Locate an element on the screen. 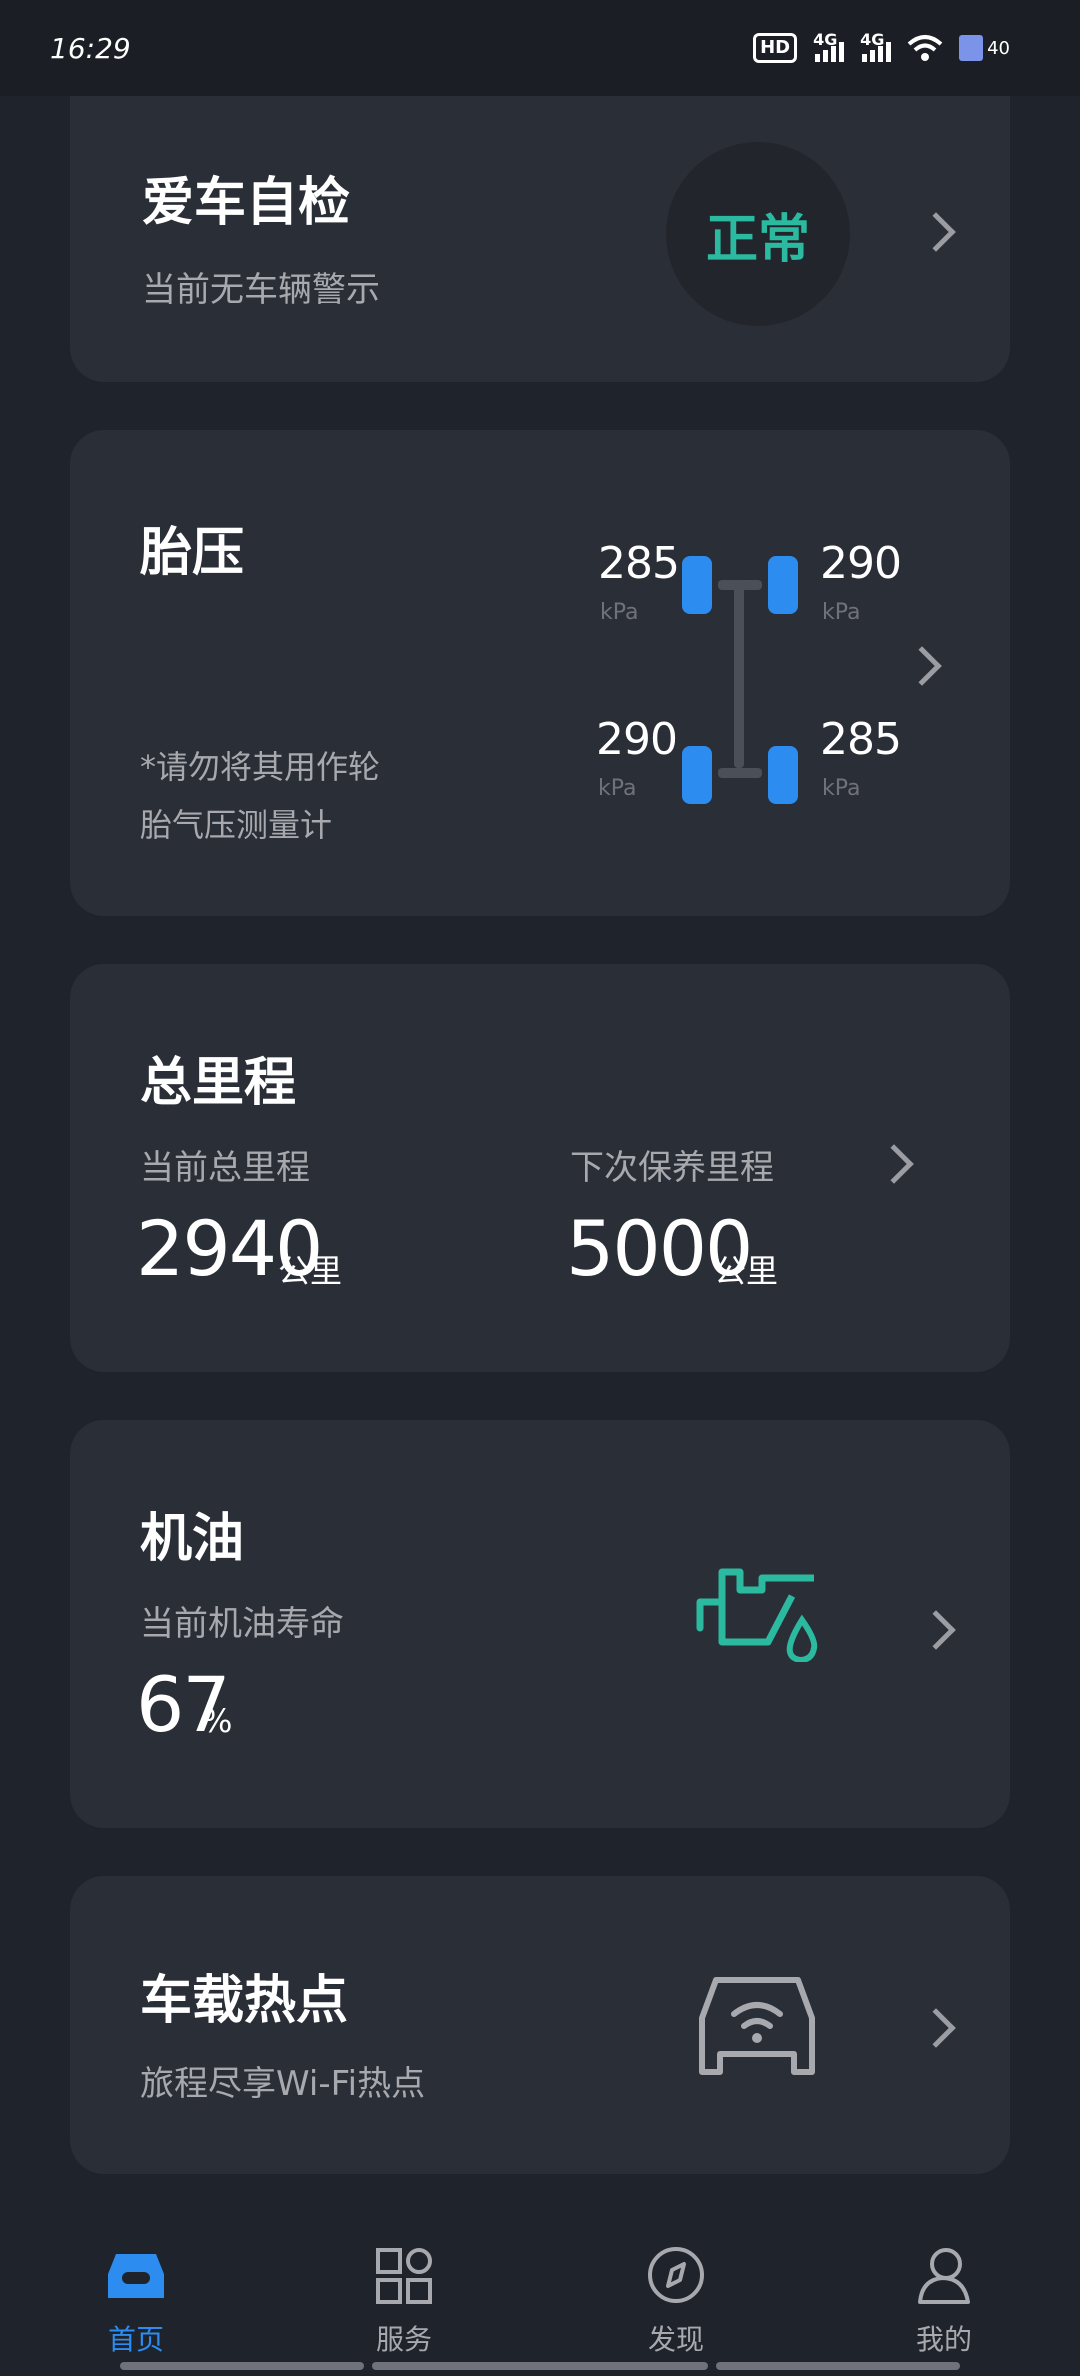 The height and width of the screenshot is (2376, 1080). tire-rear-left is located at coordinates (697, 775).